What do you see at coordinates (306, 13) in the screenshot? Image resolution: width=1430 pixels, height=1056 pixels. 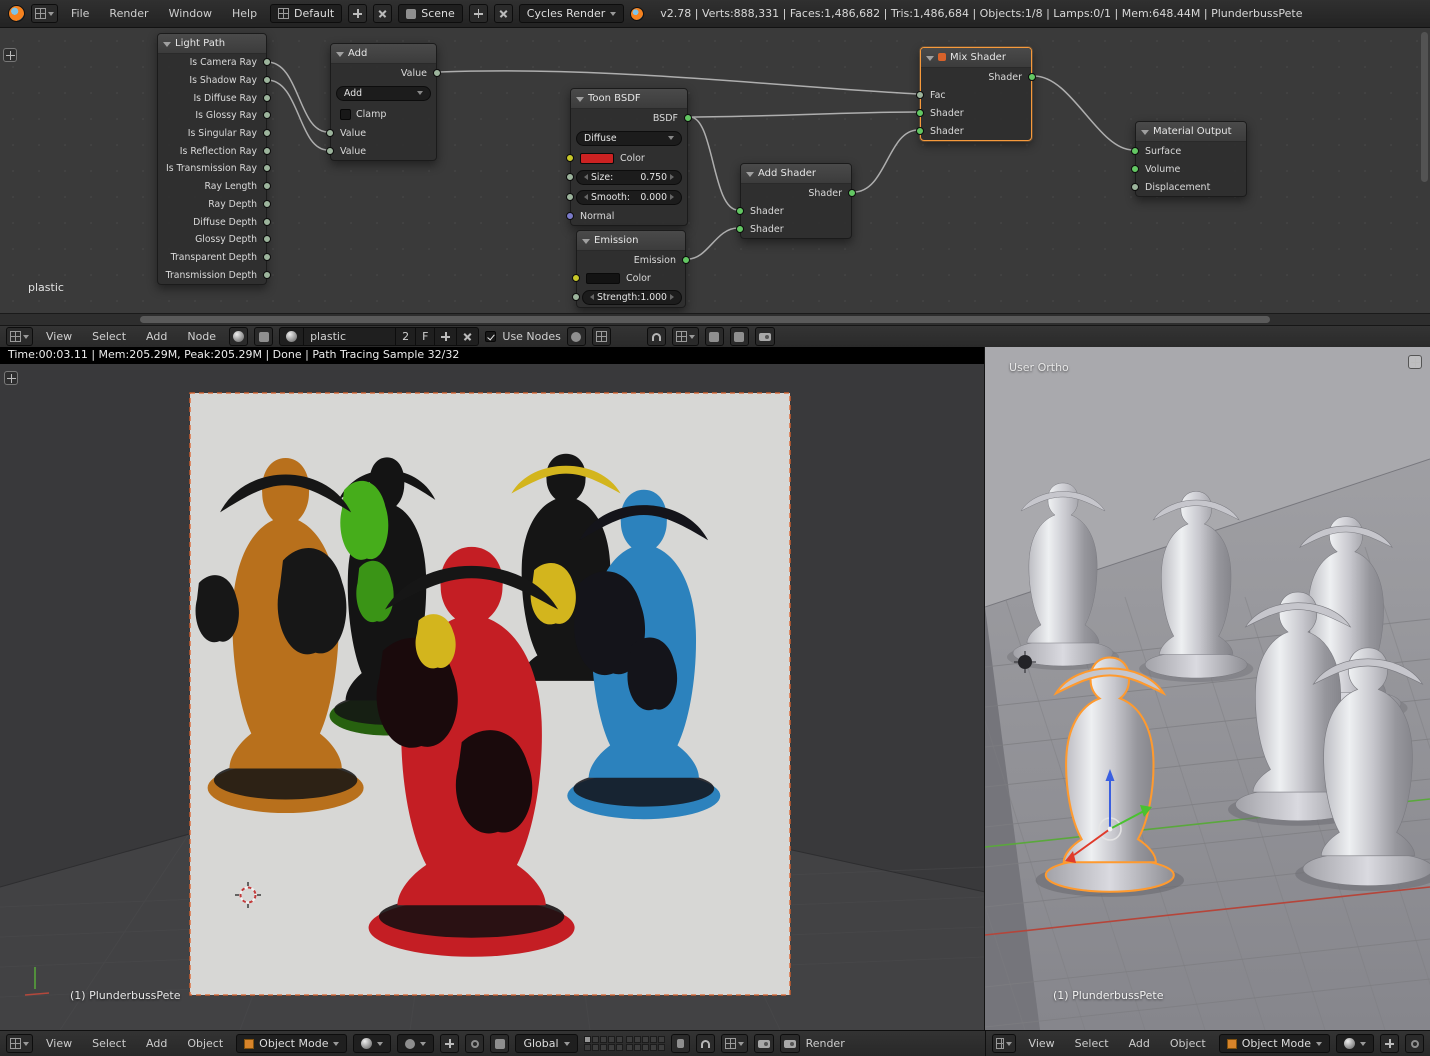 I see `screen-layout-selector: Default` at bounding box center [306, 13].